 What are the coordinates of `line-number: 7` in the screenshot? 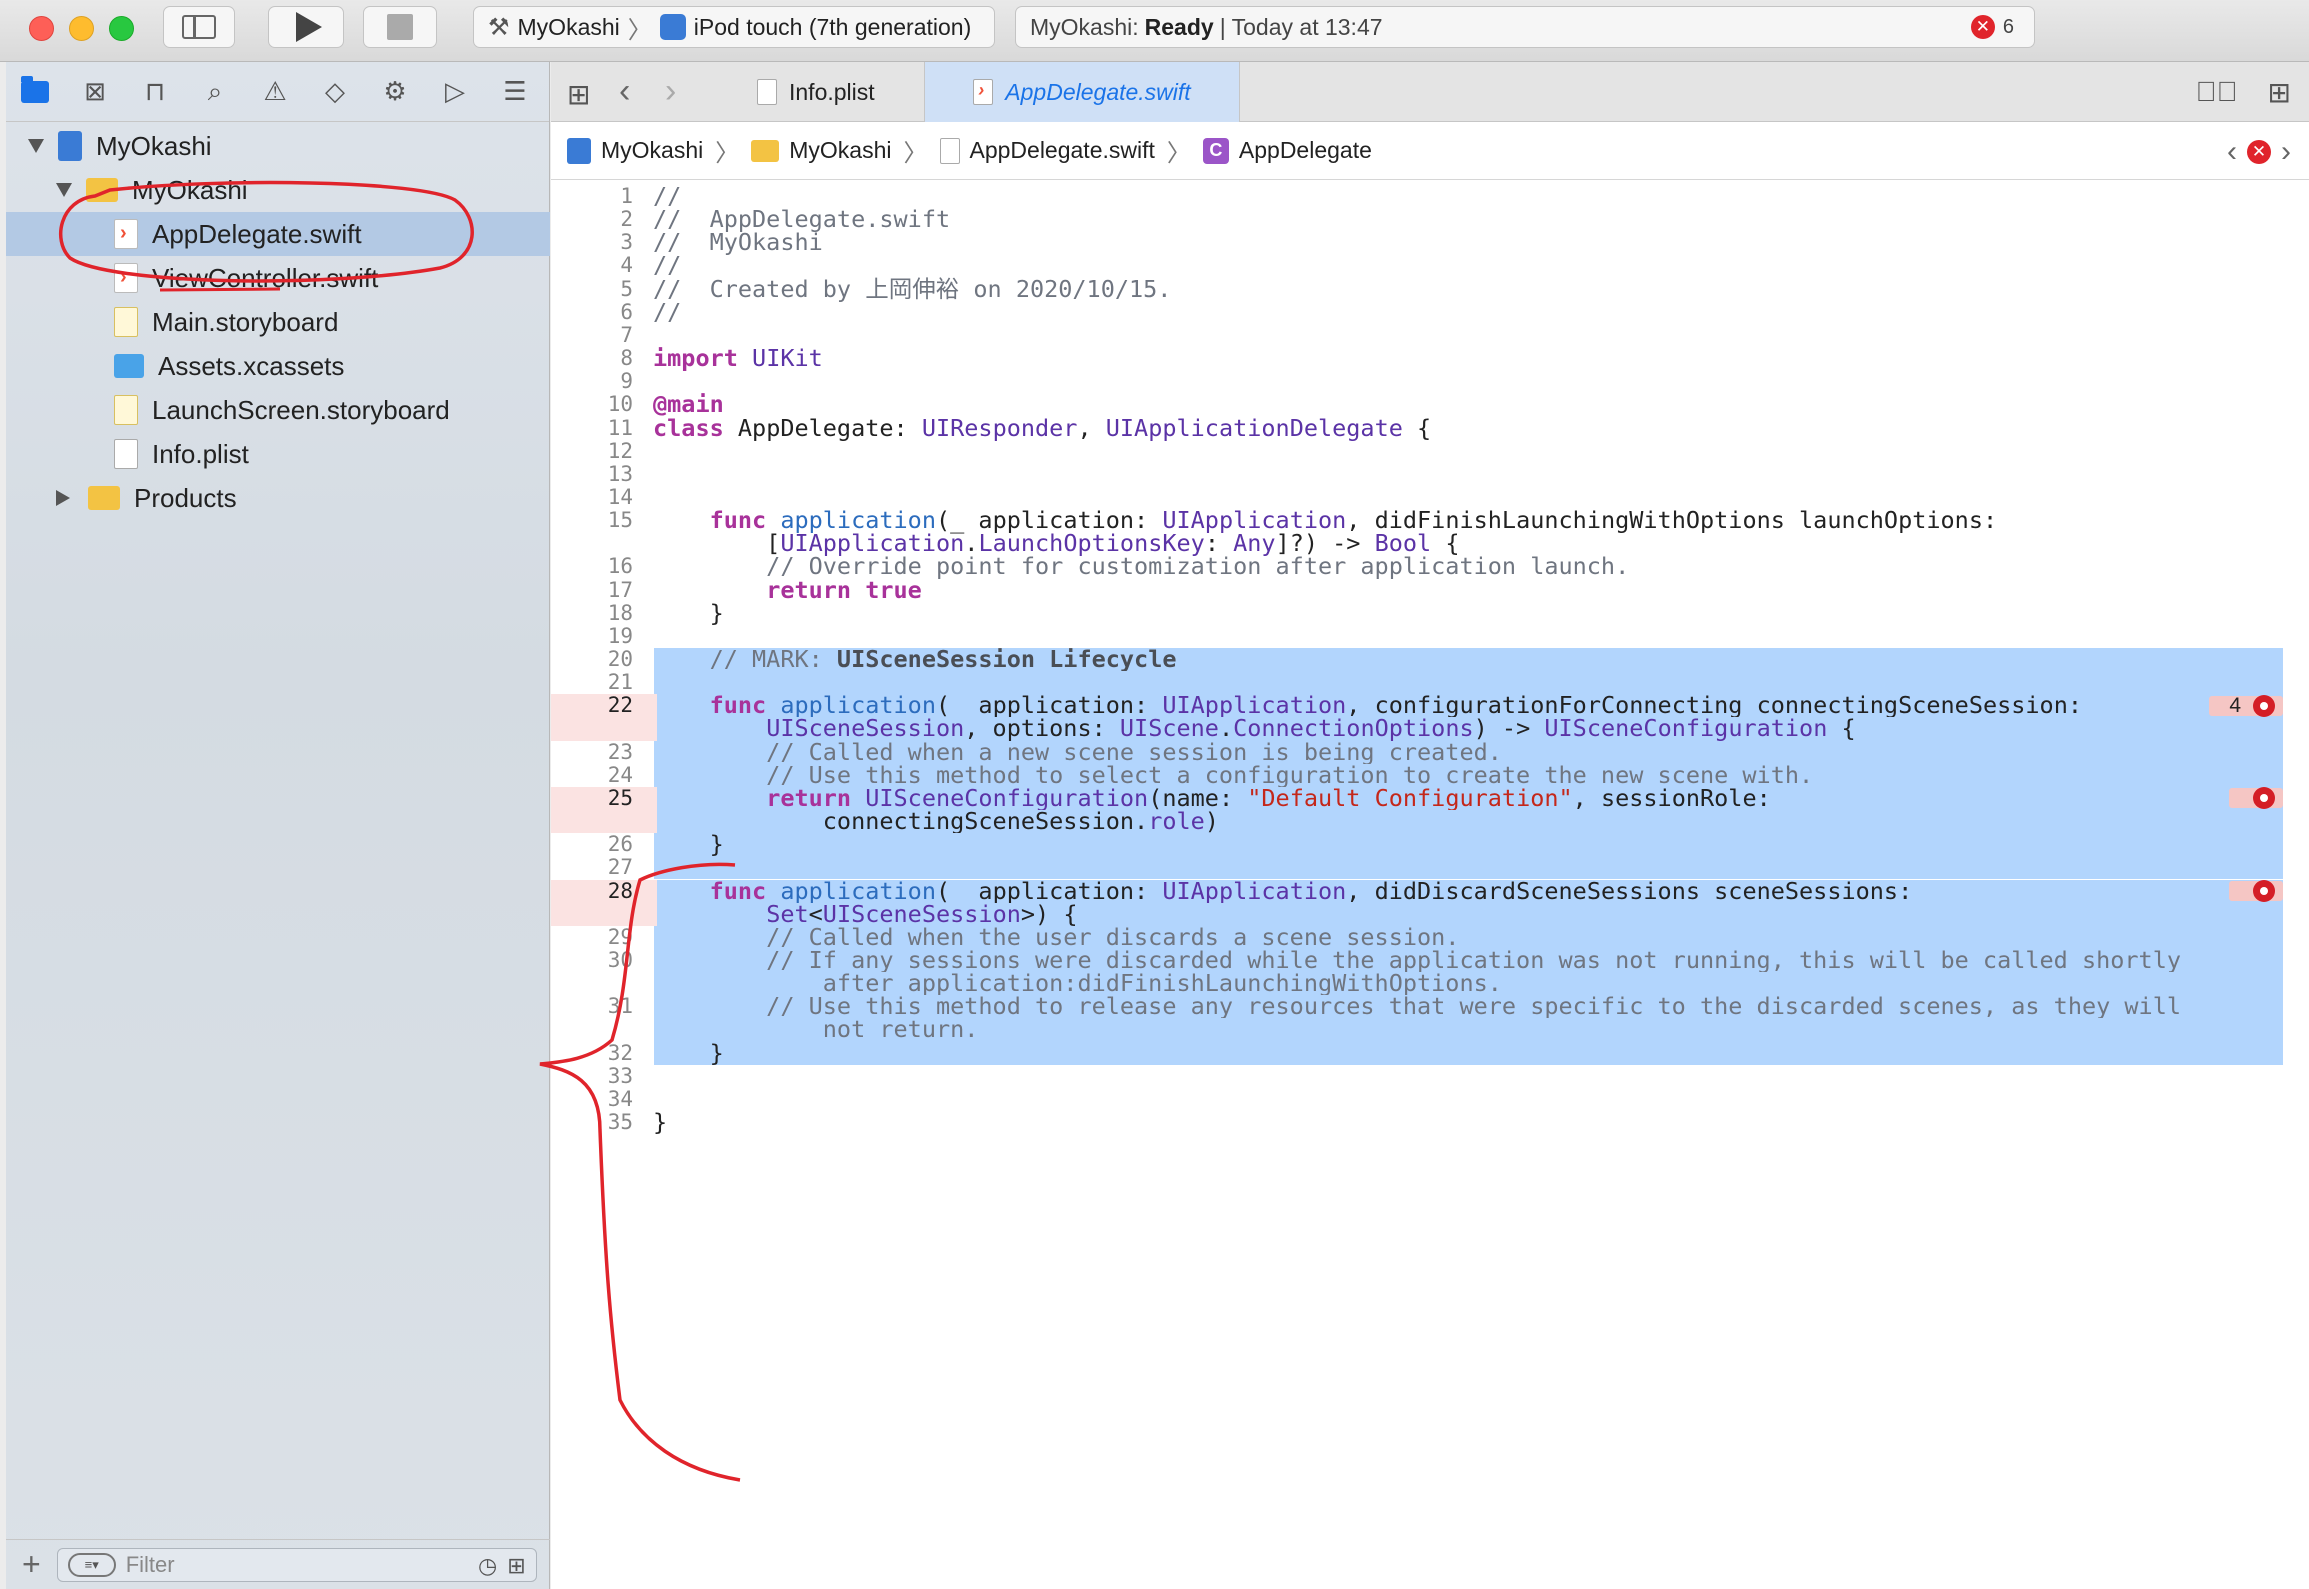 It's located at (626, 334).